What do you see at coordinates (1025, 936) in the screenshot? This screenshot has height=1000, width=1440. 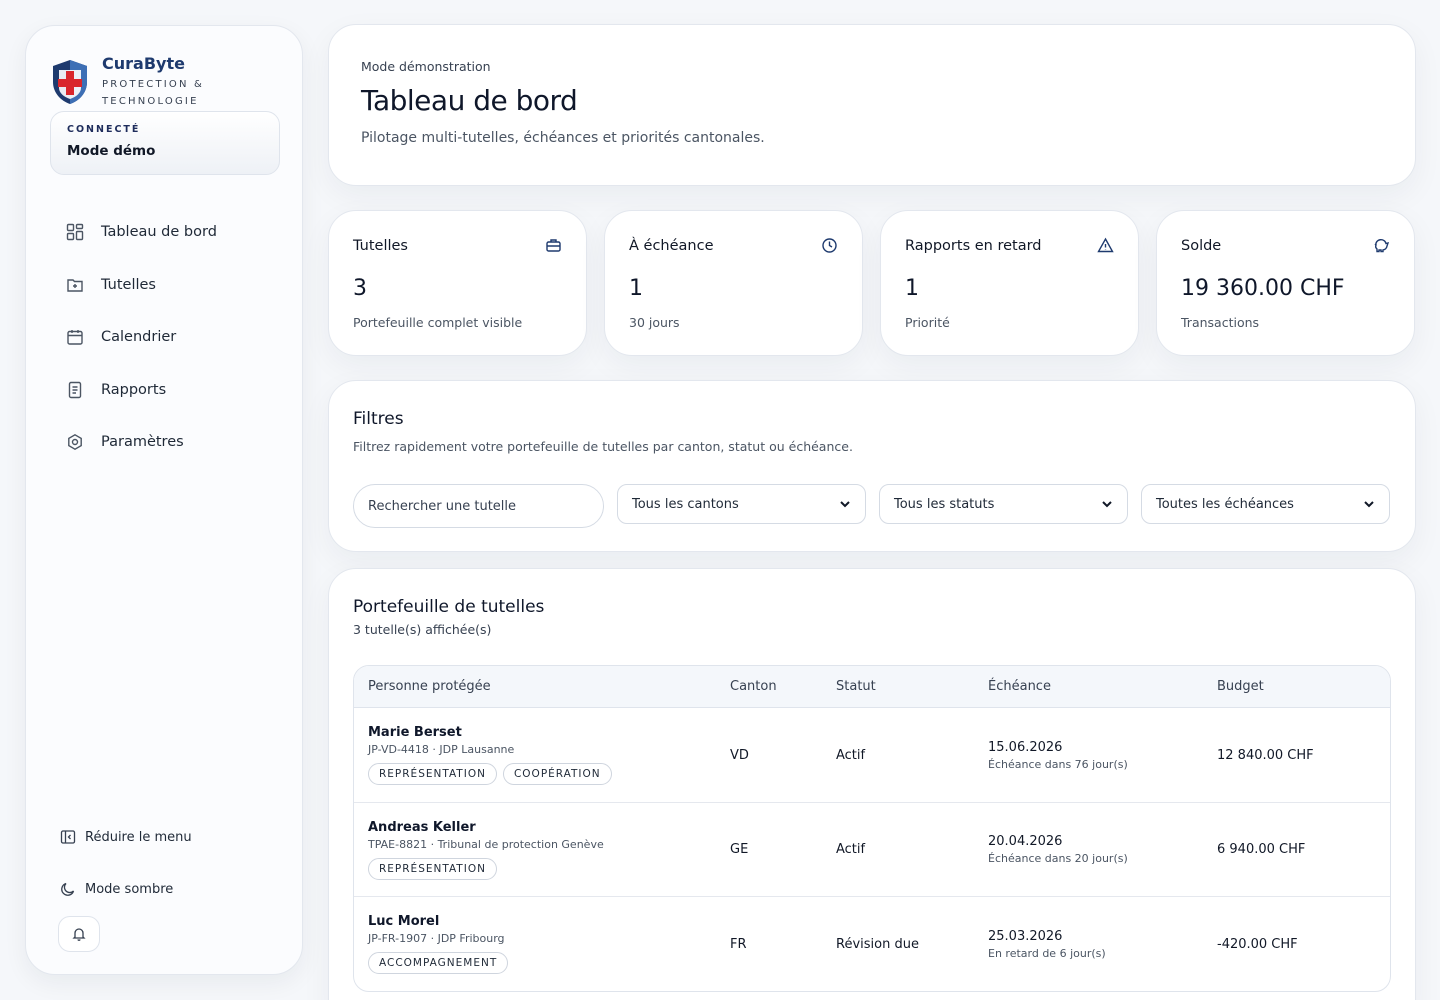 I see `due-date: 25.03.2026` at bounding box center [1025, 936].